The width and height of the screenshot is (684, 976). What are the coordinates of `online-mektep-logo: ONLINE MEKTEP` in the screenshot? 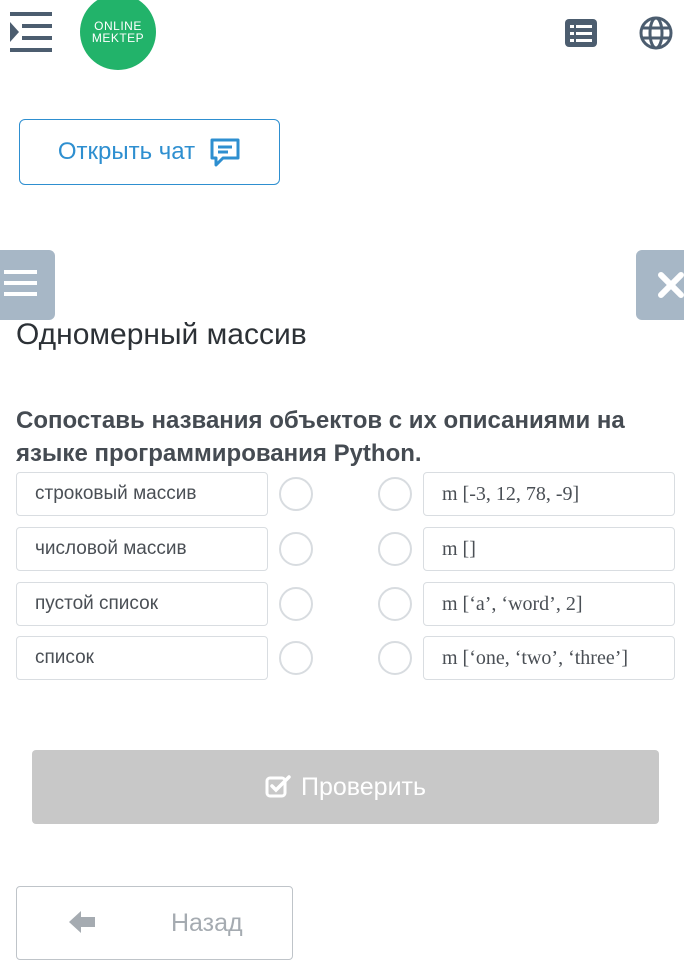 It's located at (118, 35).